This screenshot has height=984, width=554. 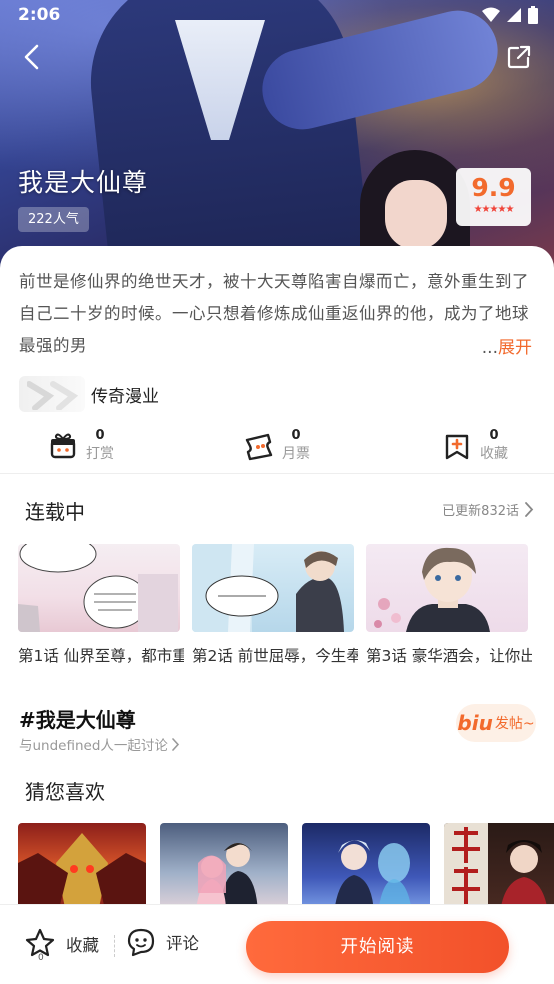 I want to click on rating-card: 9.9 ★★★★★, so click(x=493, y=197).